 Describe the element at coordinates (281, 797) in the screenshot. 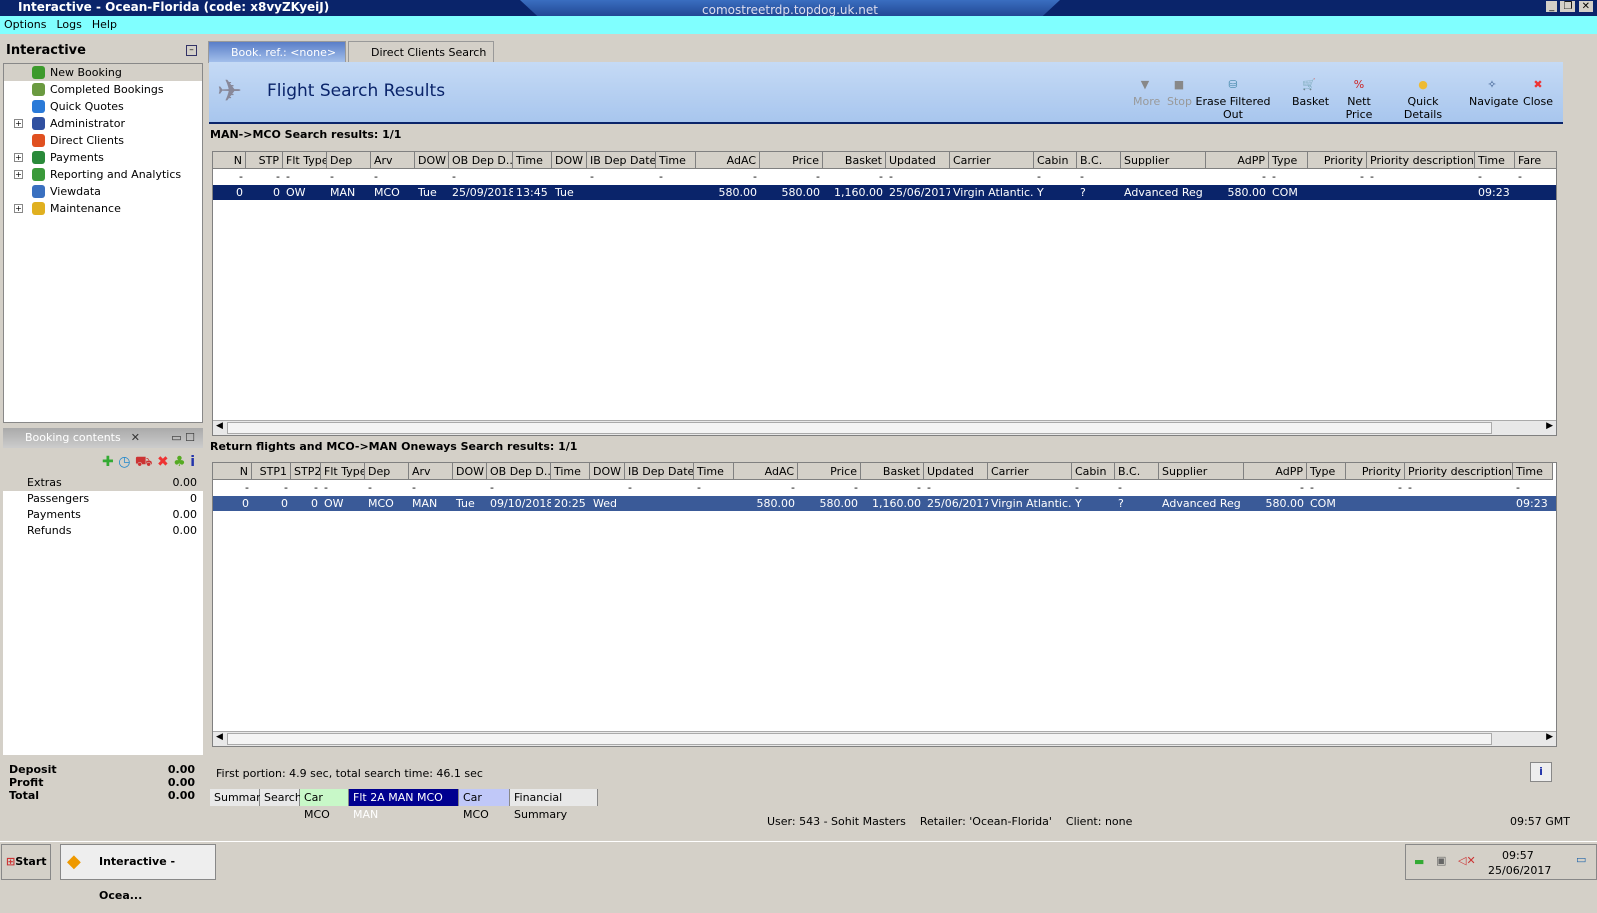

I see `bottom-tab: Search` at that location.